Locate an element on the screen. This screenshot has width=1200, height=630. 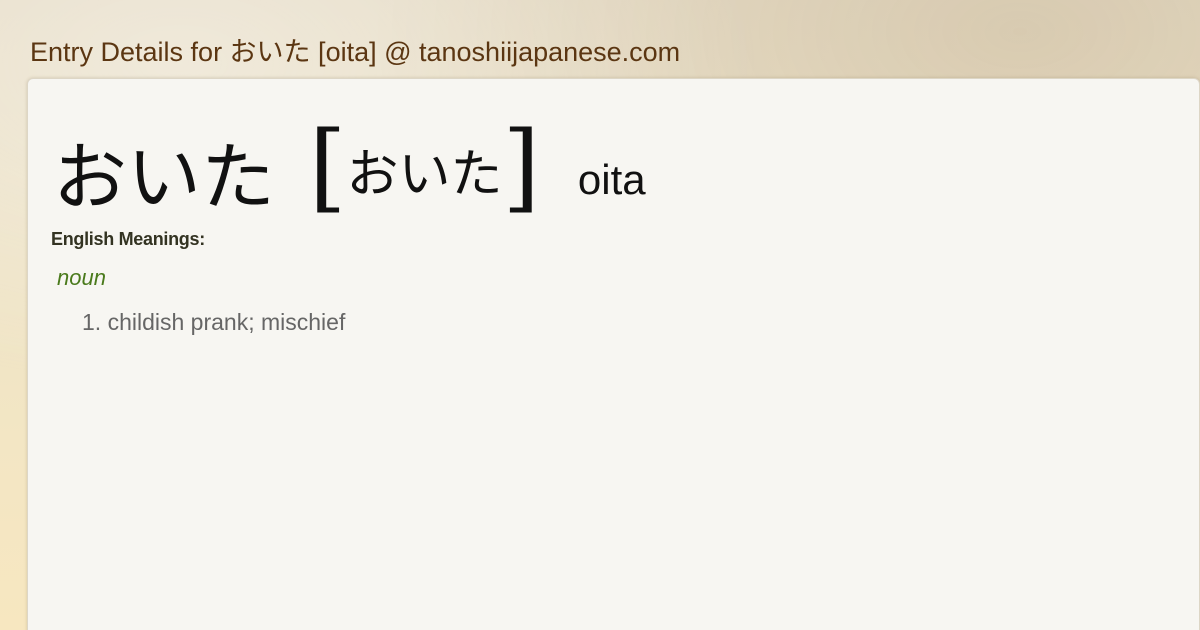
definition-item: 1. childish prank; mischief is located at coordinates (213, 322).